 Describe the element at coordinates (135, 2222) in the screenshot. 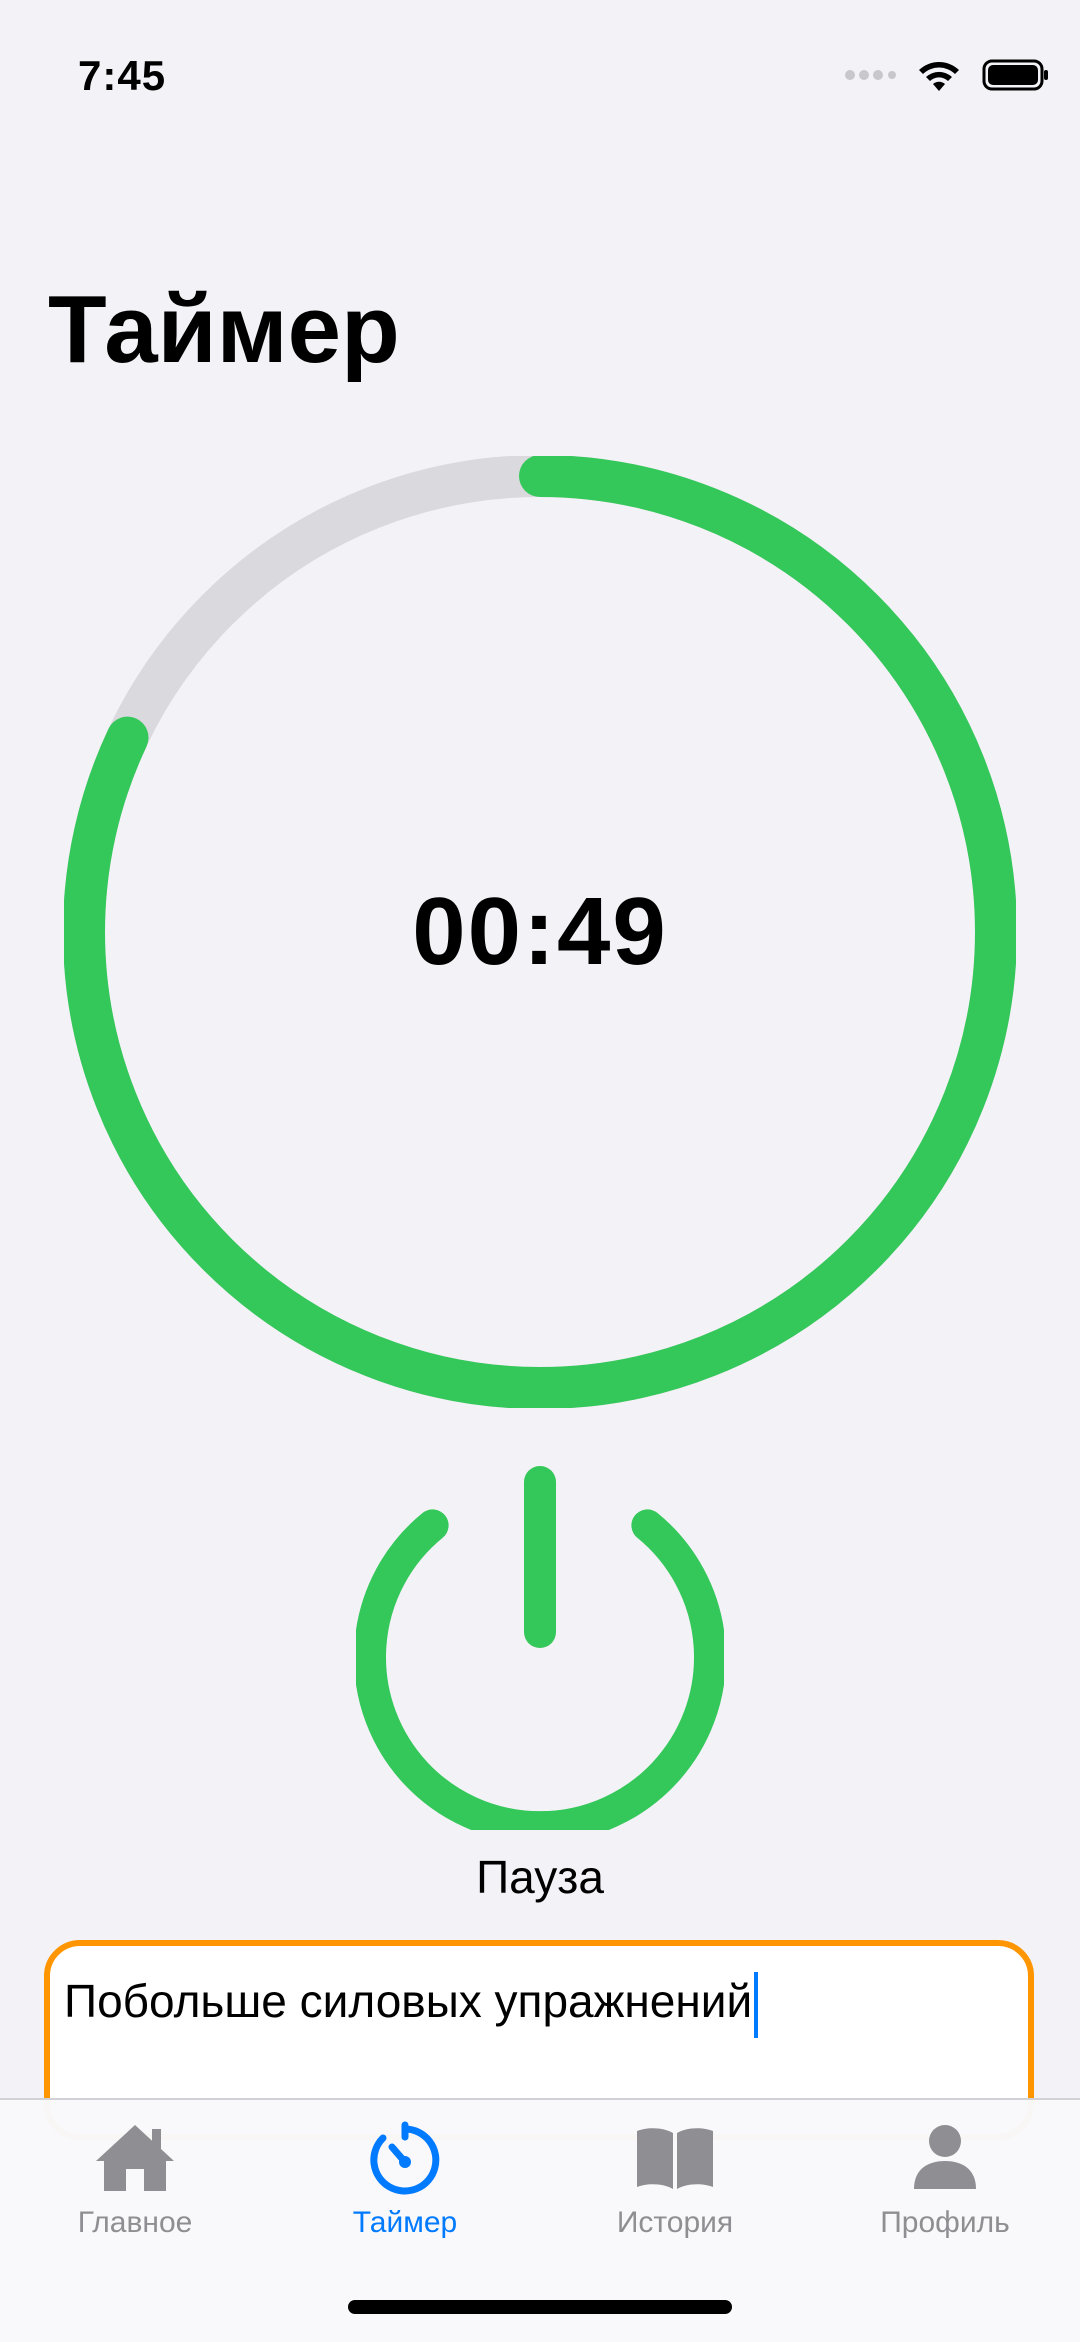

I see `tab-home-label: Главное` at that location.